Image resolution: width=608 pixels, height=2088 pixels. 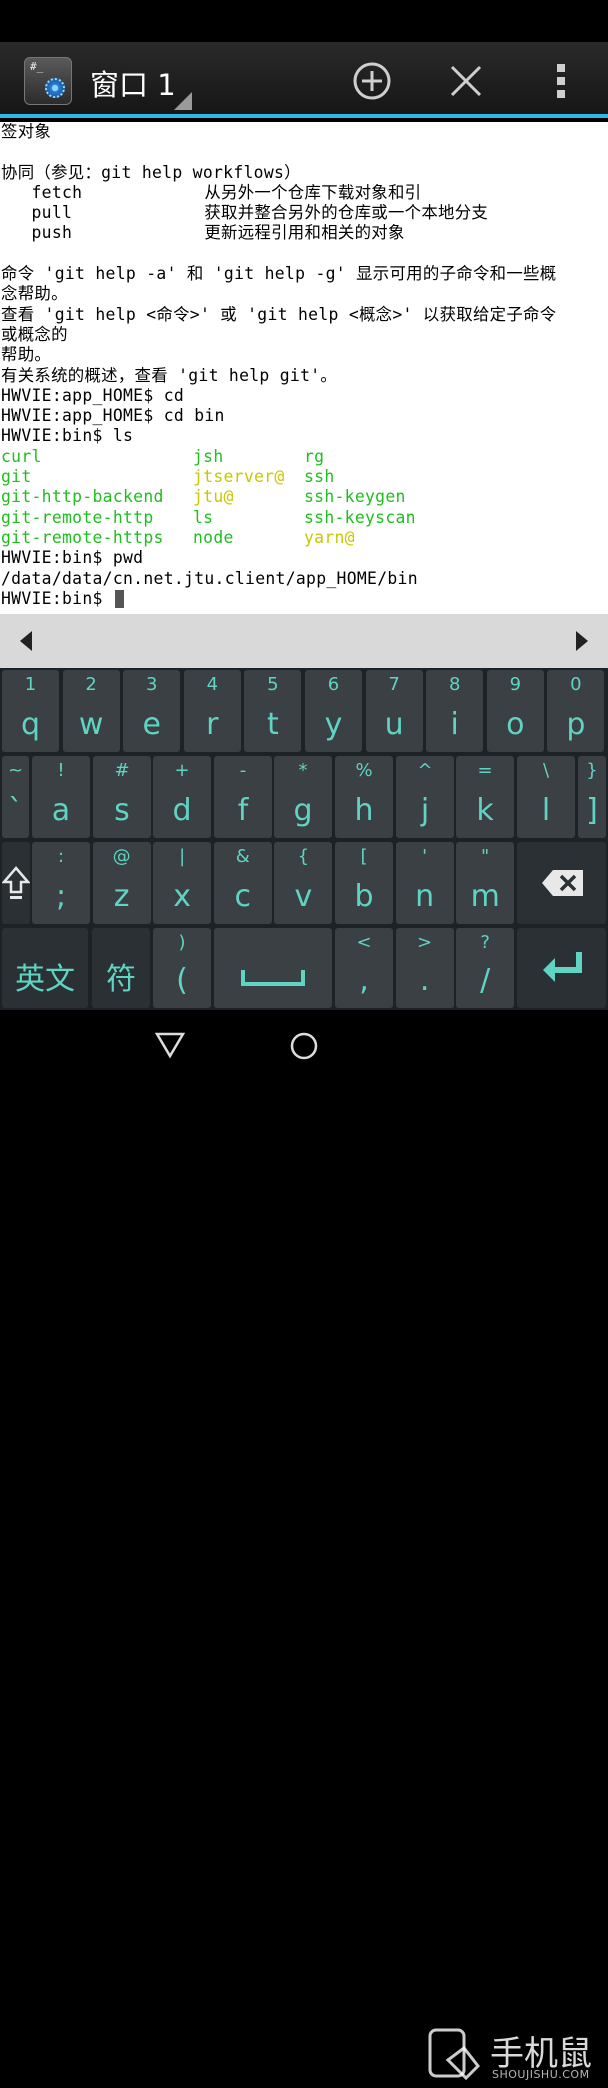 I want to click on ls-entry: ssh, so click(x=319, y=477).